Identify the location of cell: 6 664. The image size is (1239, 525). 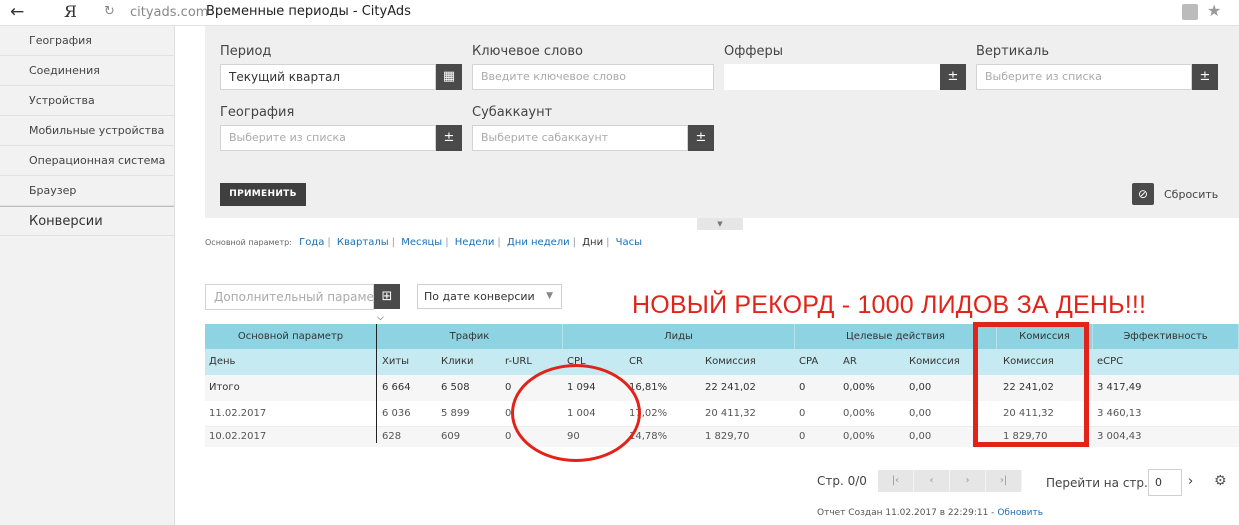
(396, 387).